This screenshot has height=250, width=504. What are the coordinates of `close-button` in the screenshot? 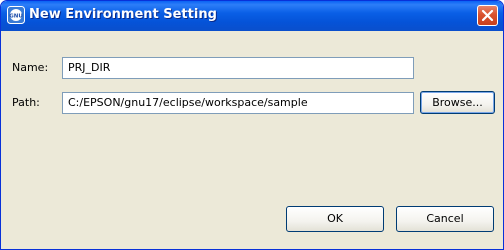 It's located at (487, 15).